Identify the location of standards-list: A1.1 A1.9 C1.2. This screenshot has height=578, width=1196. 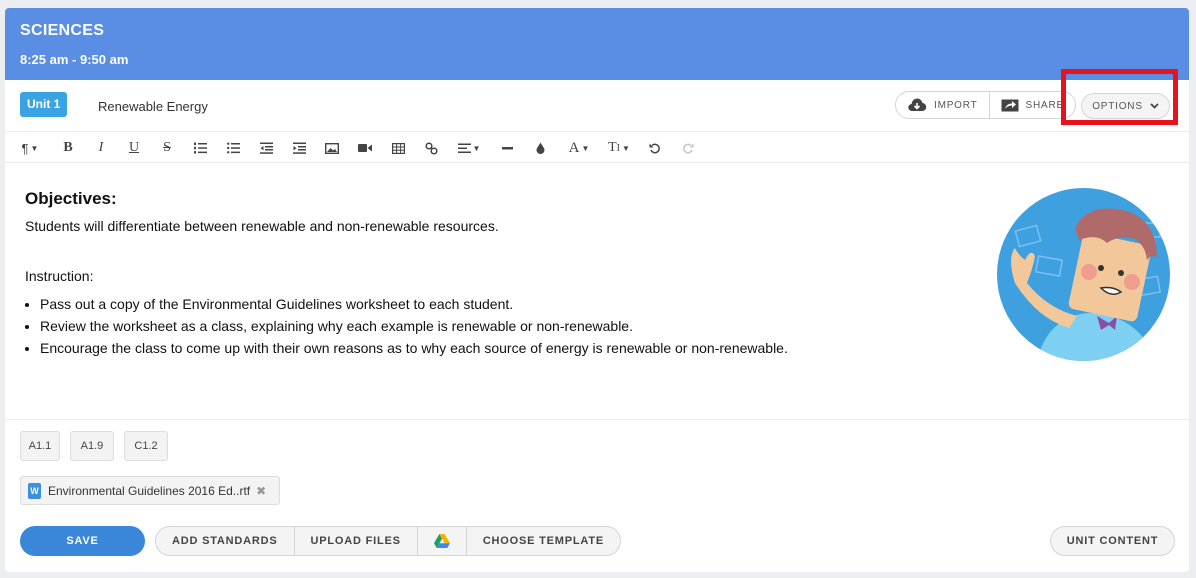
(99, 446).